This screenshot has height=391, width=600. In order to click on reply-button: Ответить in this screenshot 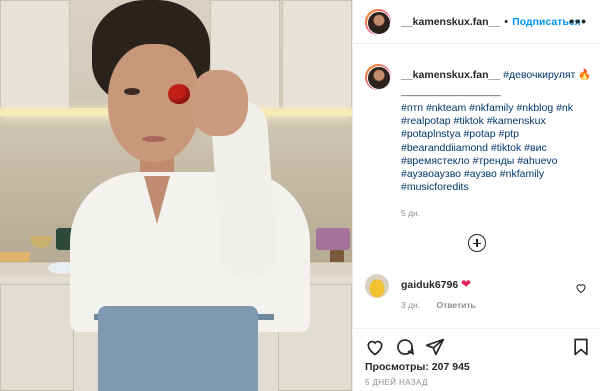, I will do `click(455, 305)`.